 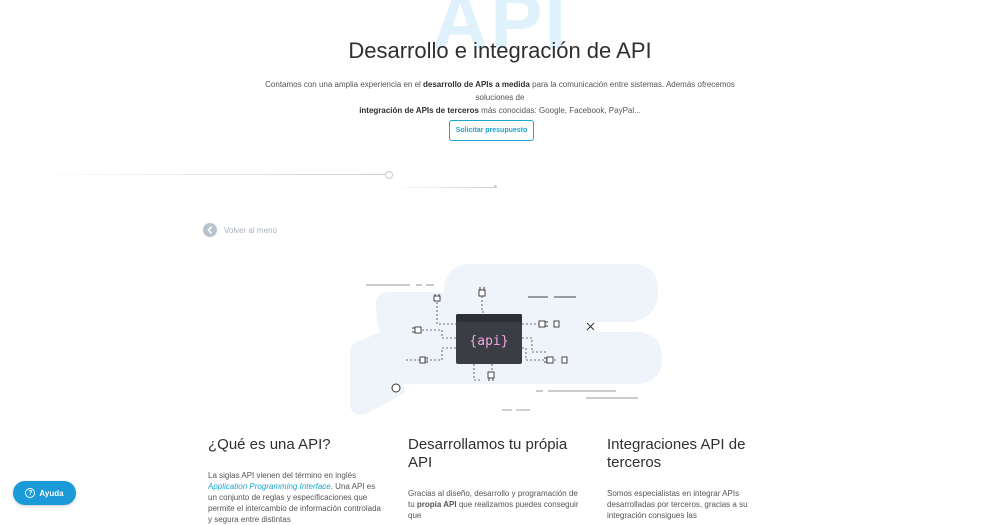 What do you see at coordinates (488, 341) in the screenshot?
I see `screen-text: {api}` at bounding box center [488, 341].